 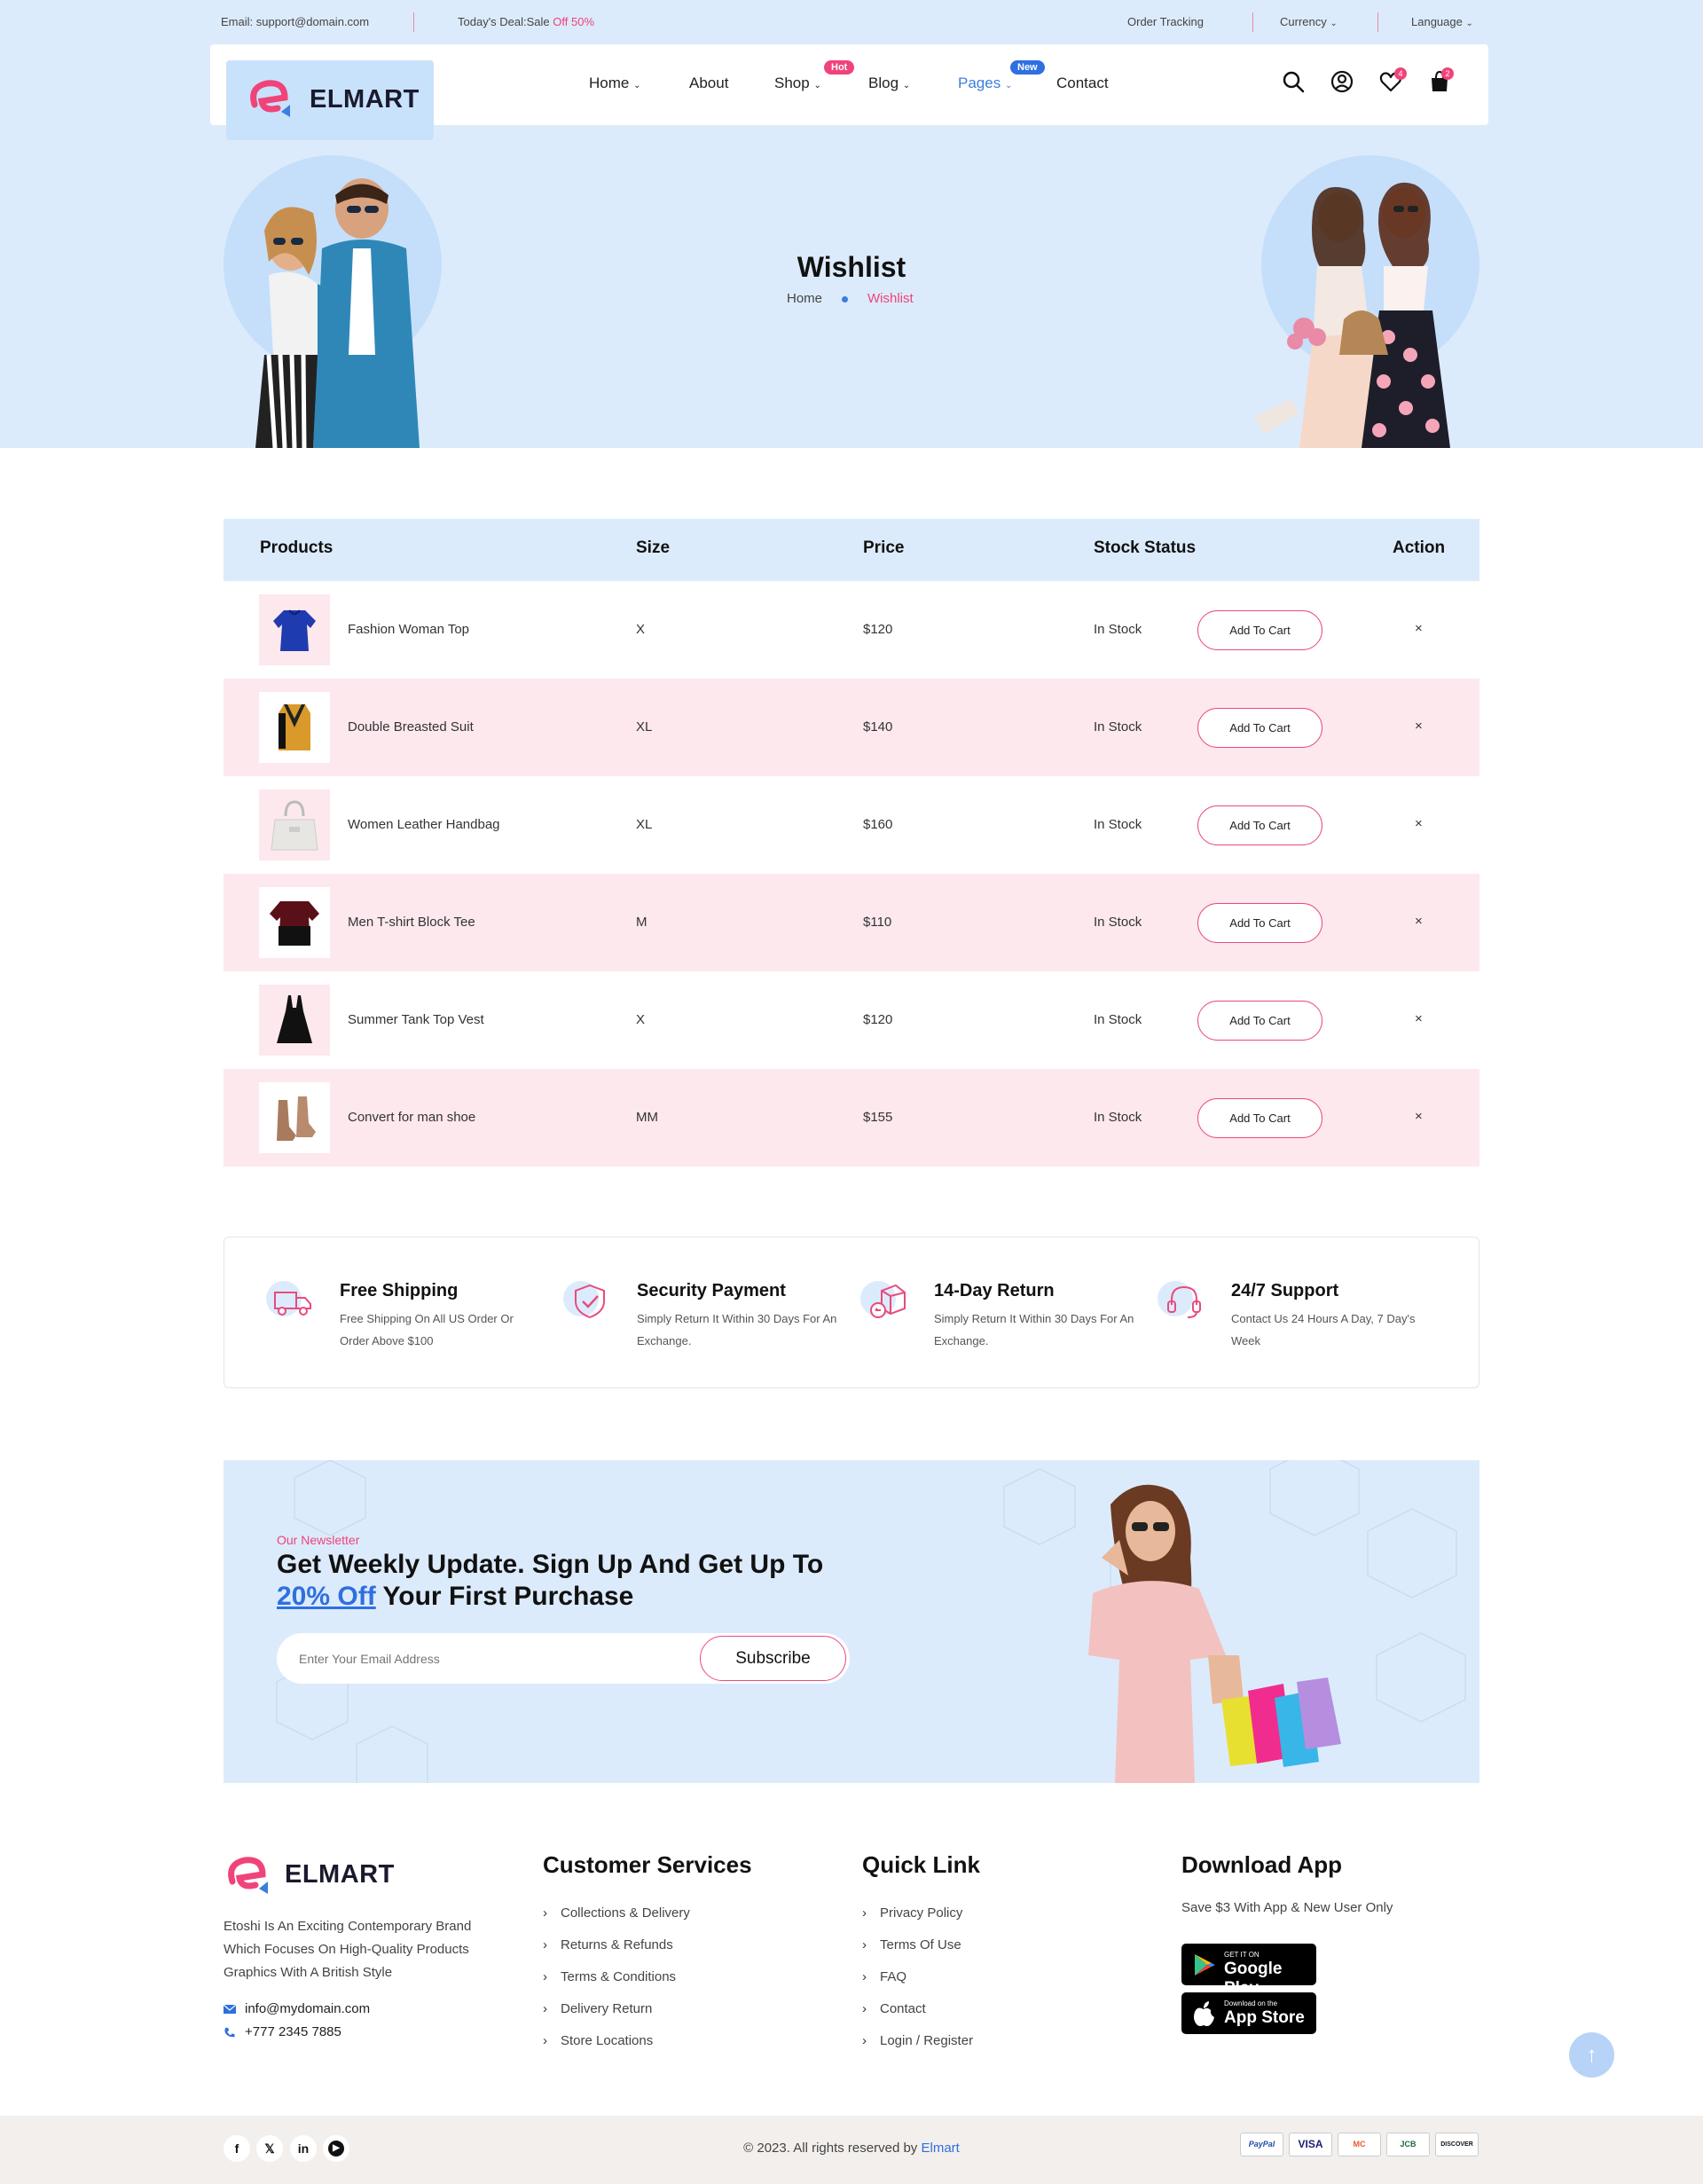 What do you see at coordinates (597, 2008) in the screenshot?
I see `footer-link-delivery-return: › Delivery Return` at bounding box center [597, 2008].